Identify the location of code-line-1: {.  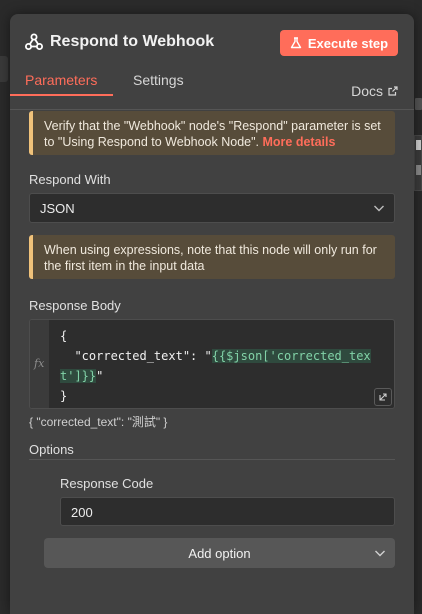
(64, 336).